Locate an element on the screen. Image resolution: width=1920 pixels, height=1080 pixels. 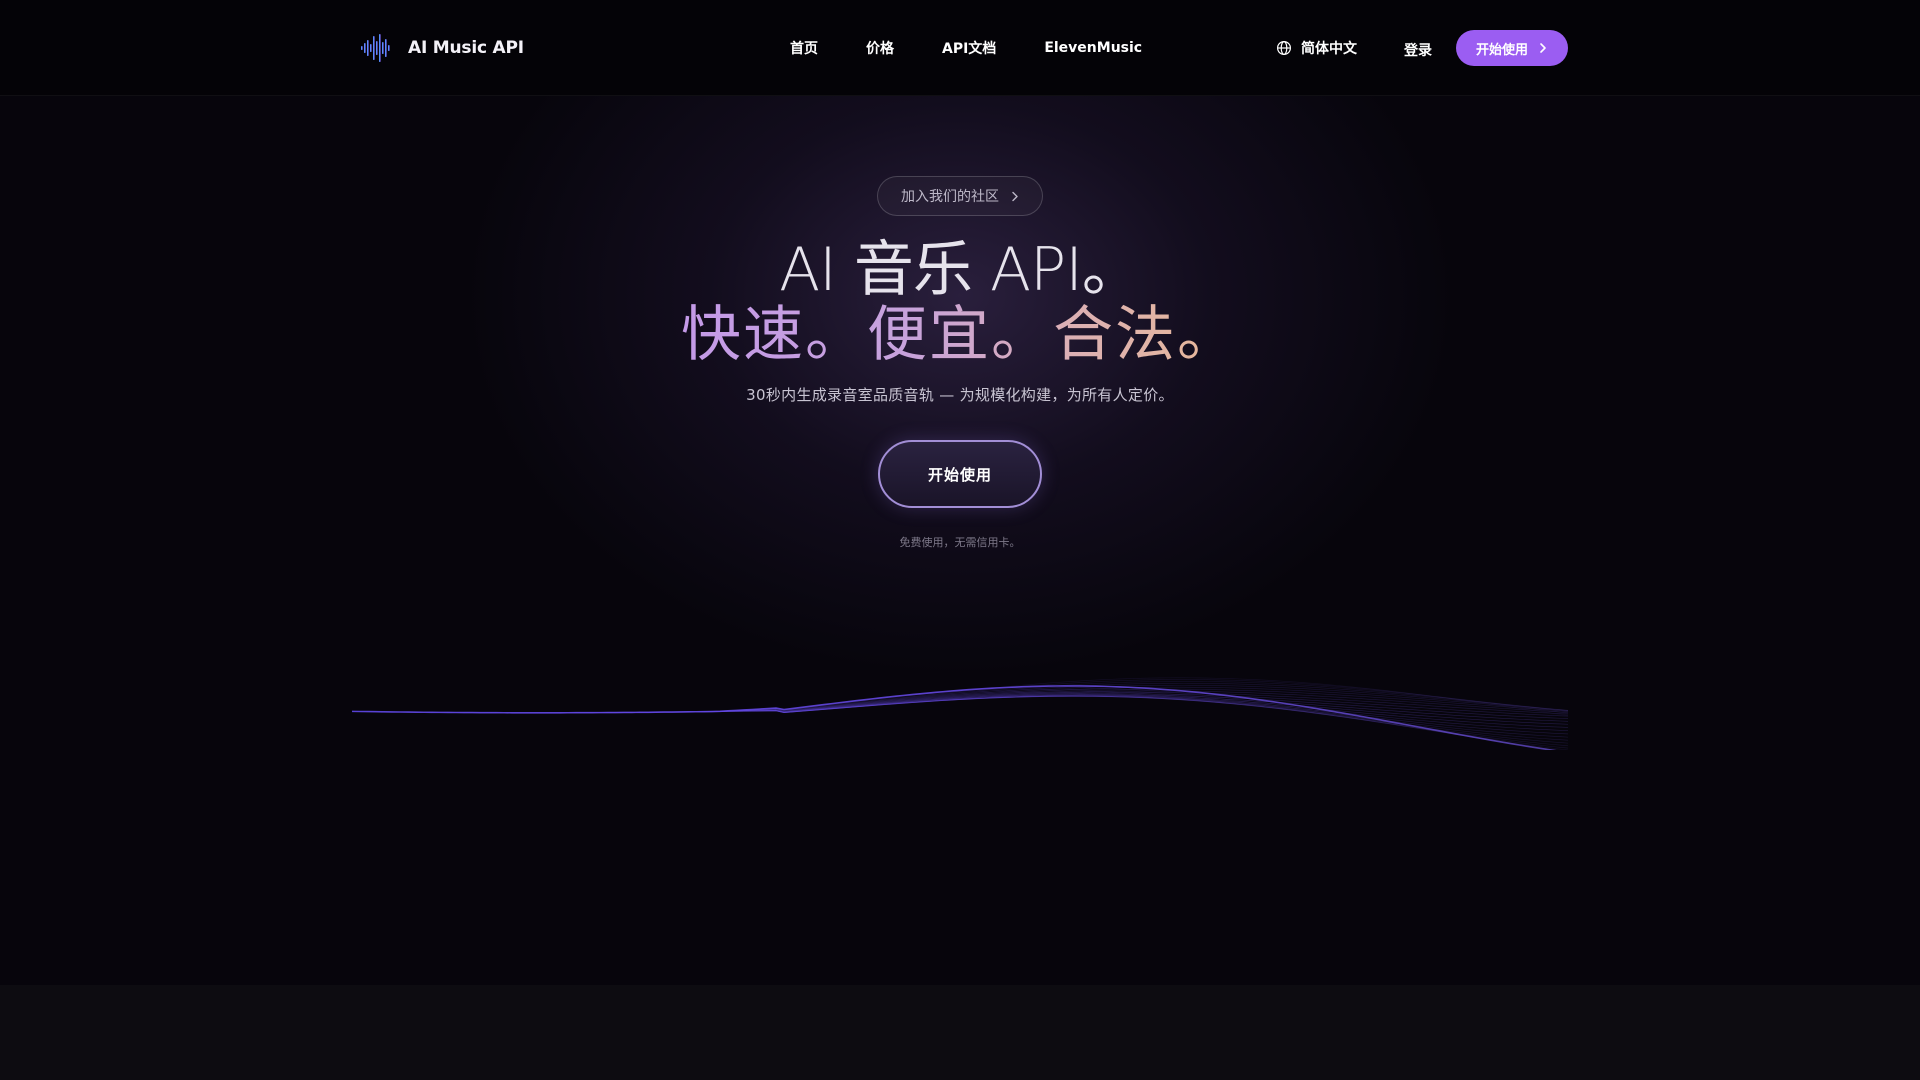
language-selector: 简体中文 is located at coordinates (1316, 48).